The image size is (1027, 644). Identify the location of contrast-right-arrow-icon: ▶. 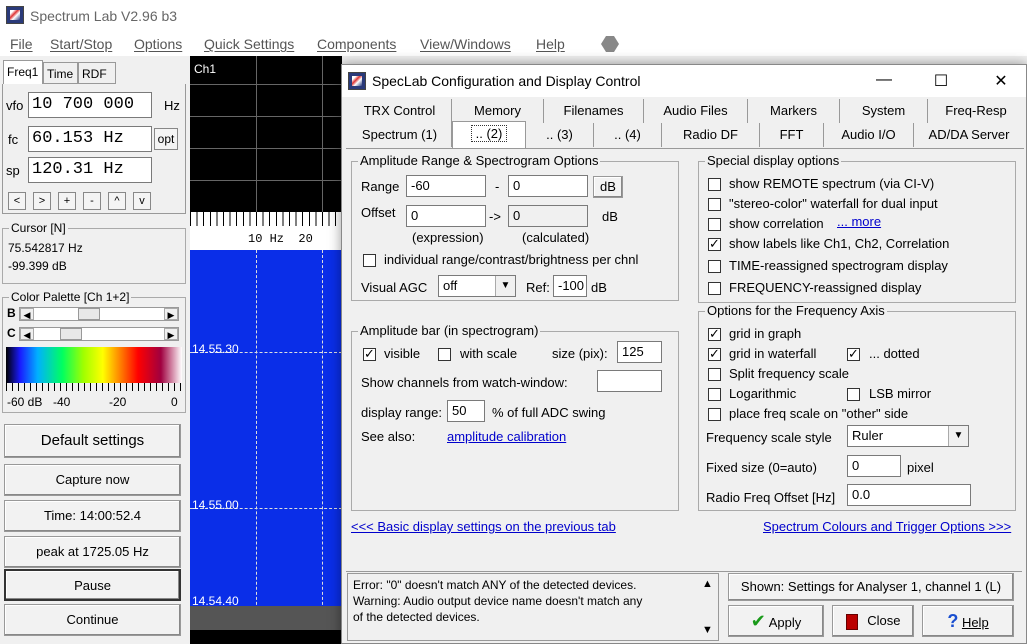
(171, 334).